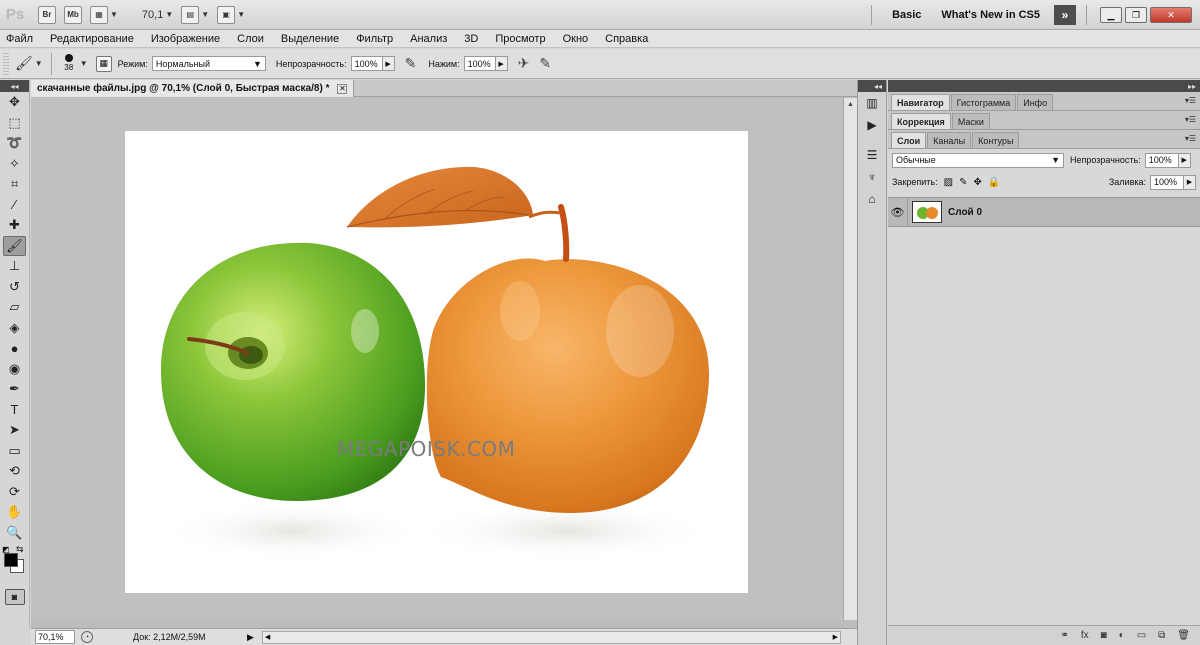 This screenshot has height=645, width=1200. Describe the element at coordinates (14, 389) in the screenshot. I see `pen-tool-icon: ✒` at that location.